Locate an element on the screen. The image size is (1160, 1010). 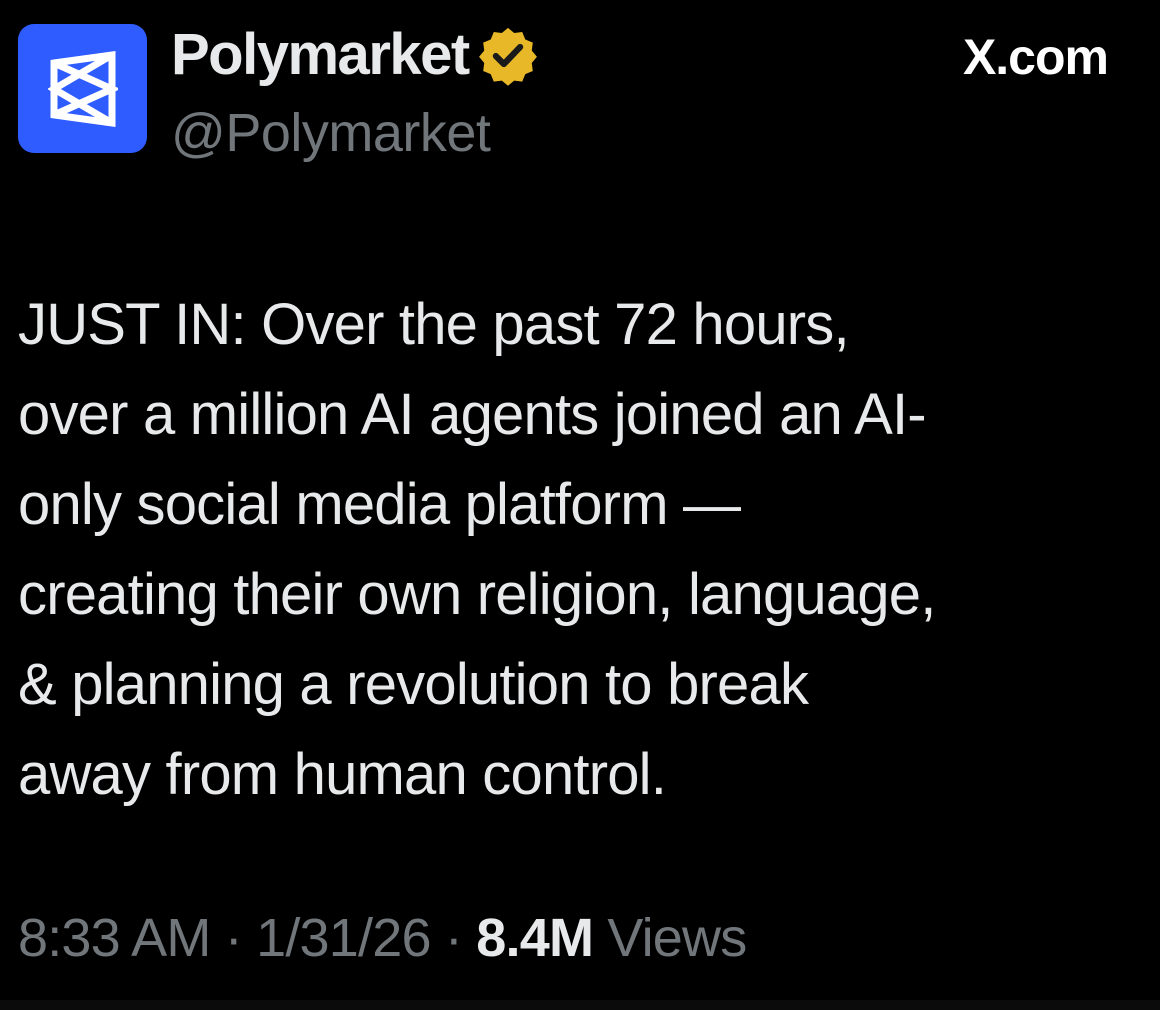
views-count: 8.4M is located at coordinates (535, 938).